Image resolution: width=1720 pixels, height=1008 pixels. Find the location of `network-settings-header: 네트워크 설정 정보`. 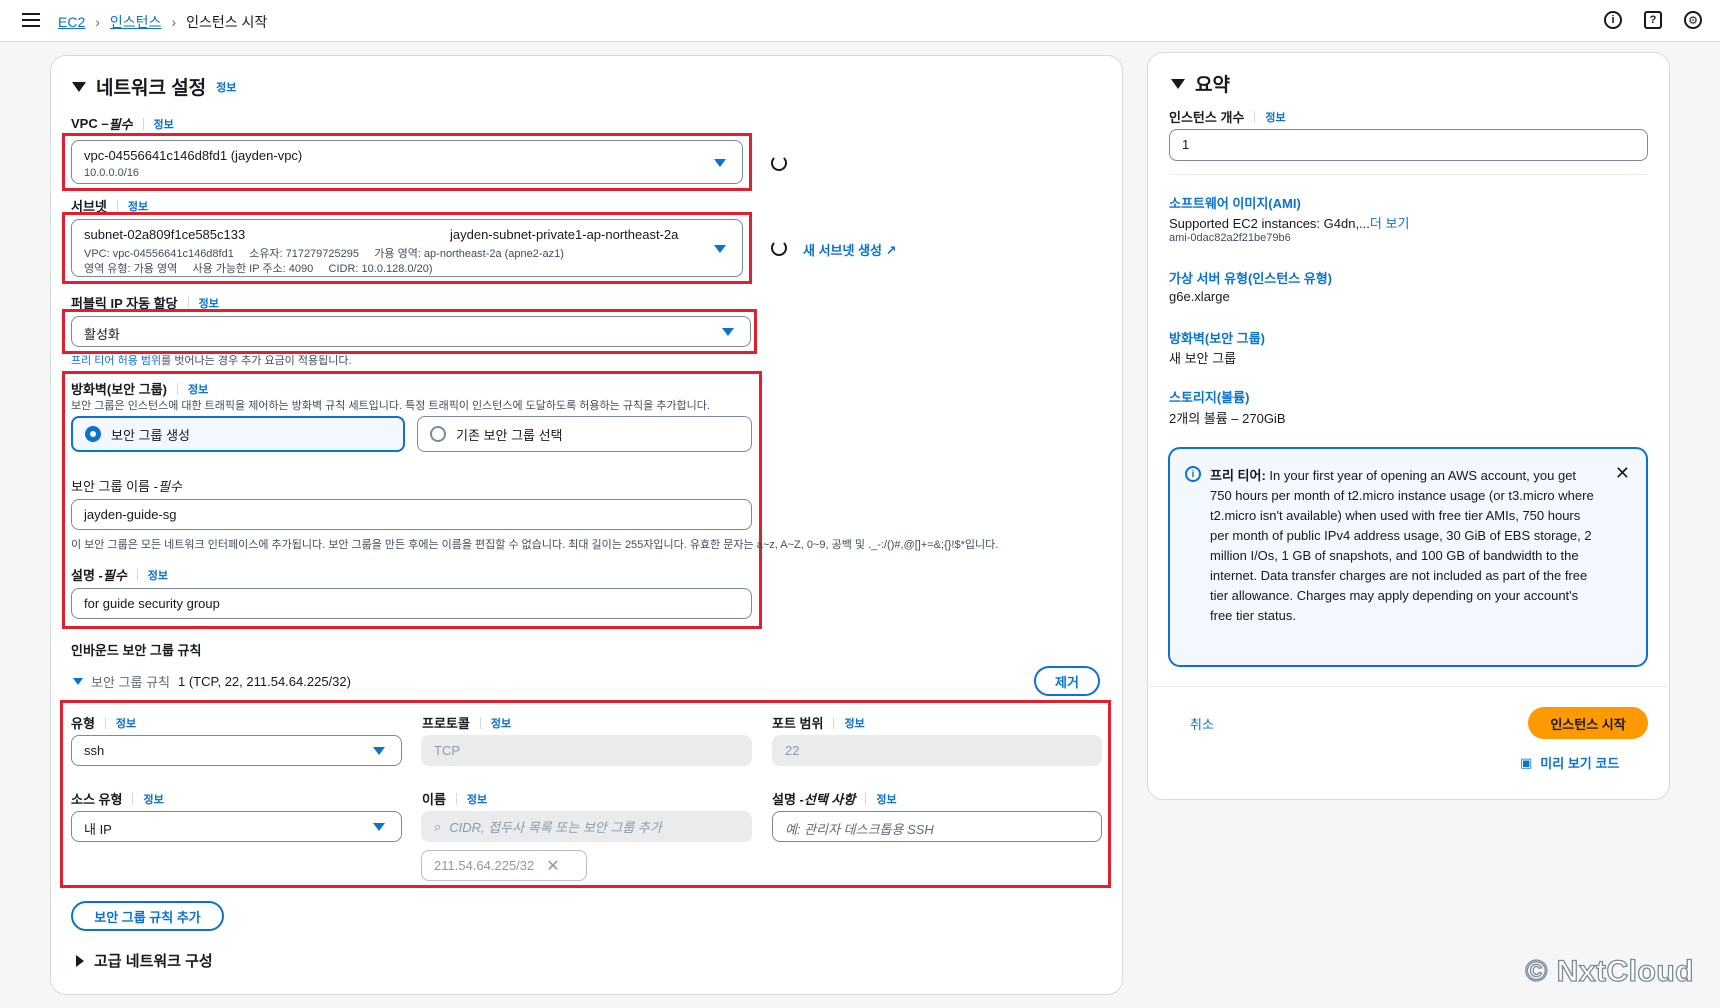

network-settings-header: 네트워크 설정 정보 is located at coordinates (154, 86).